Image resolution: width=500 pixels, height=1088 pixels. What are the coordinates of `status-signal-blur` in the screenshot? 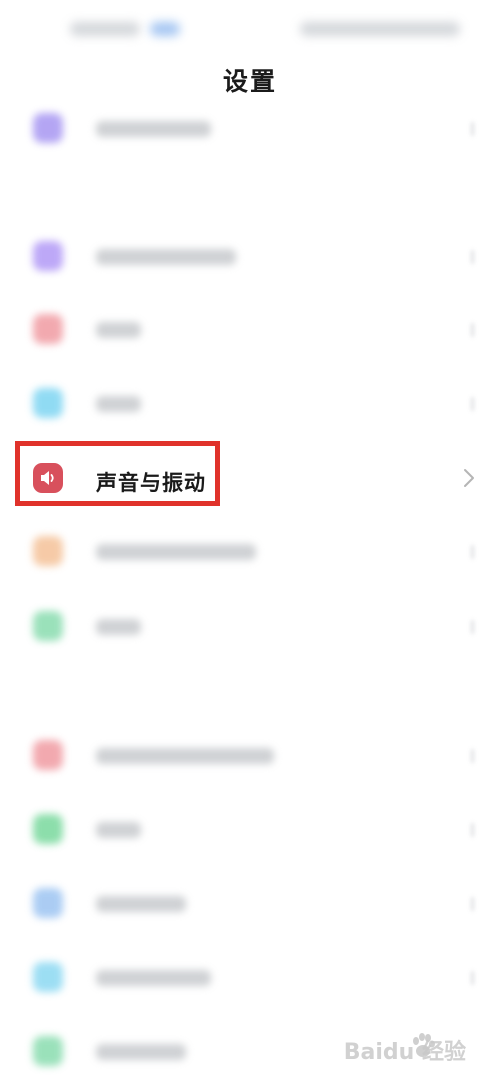 It's located at (165, 29).